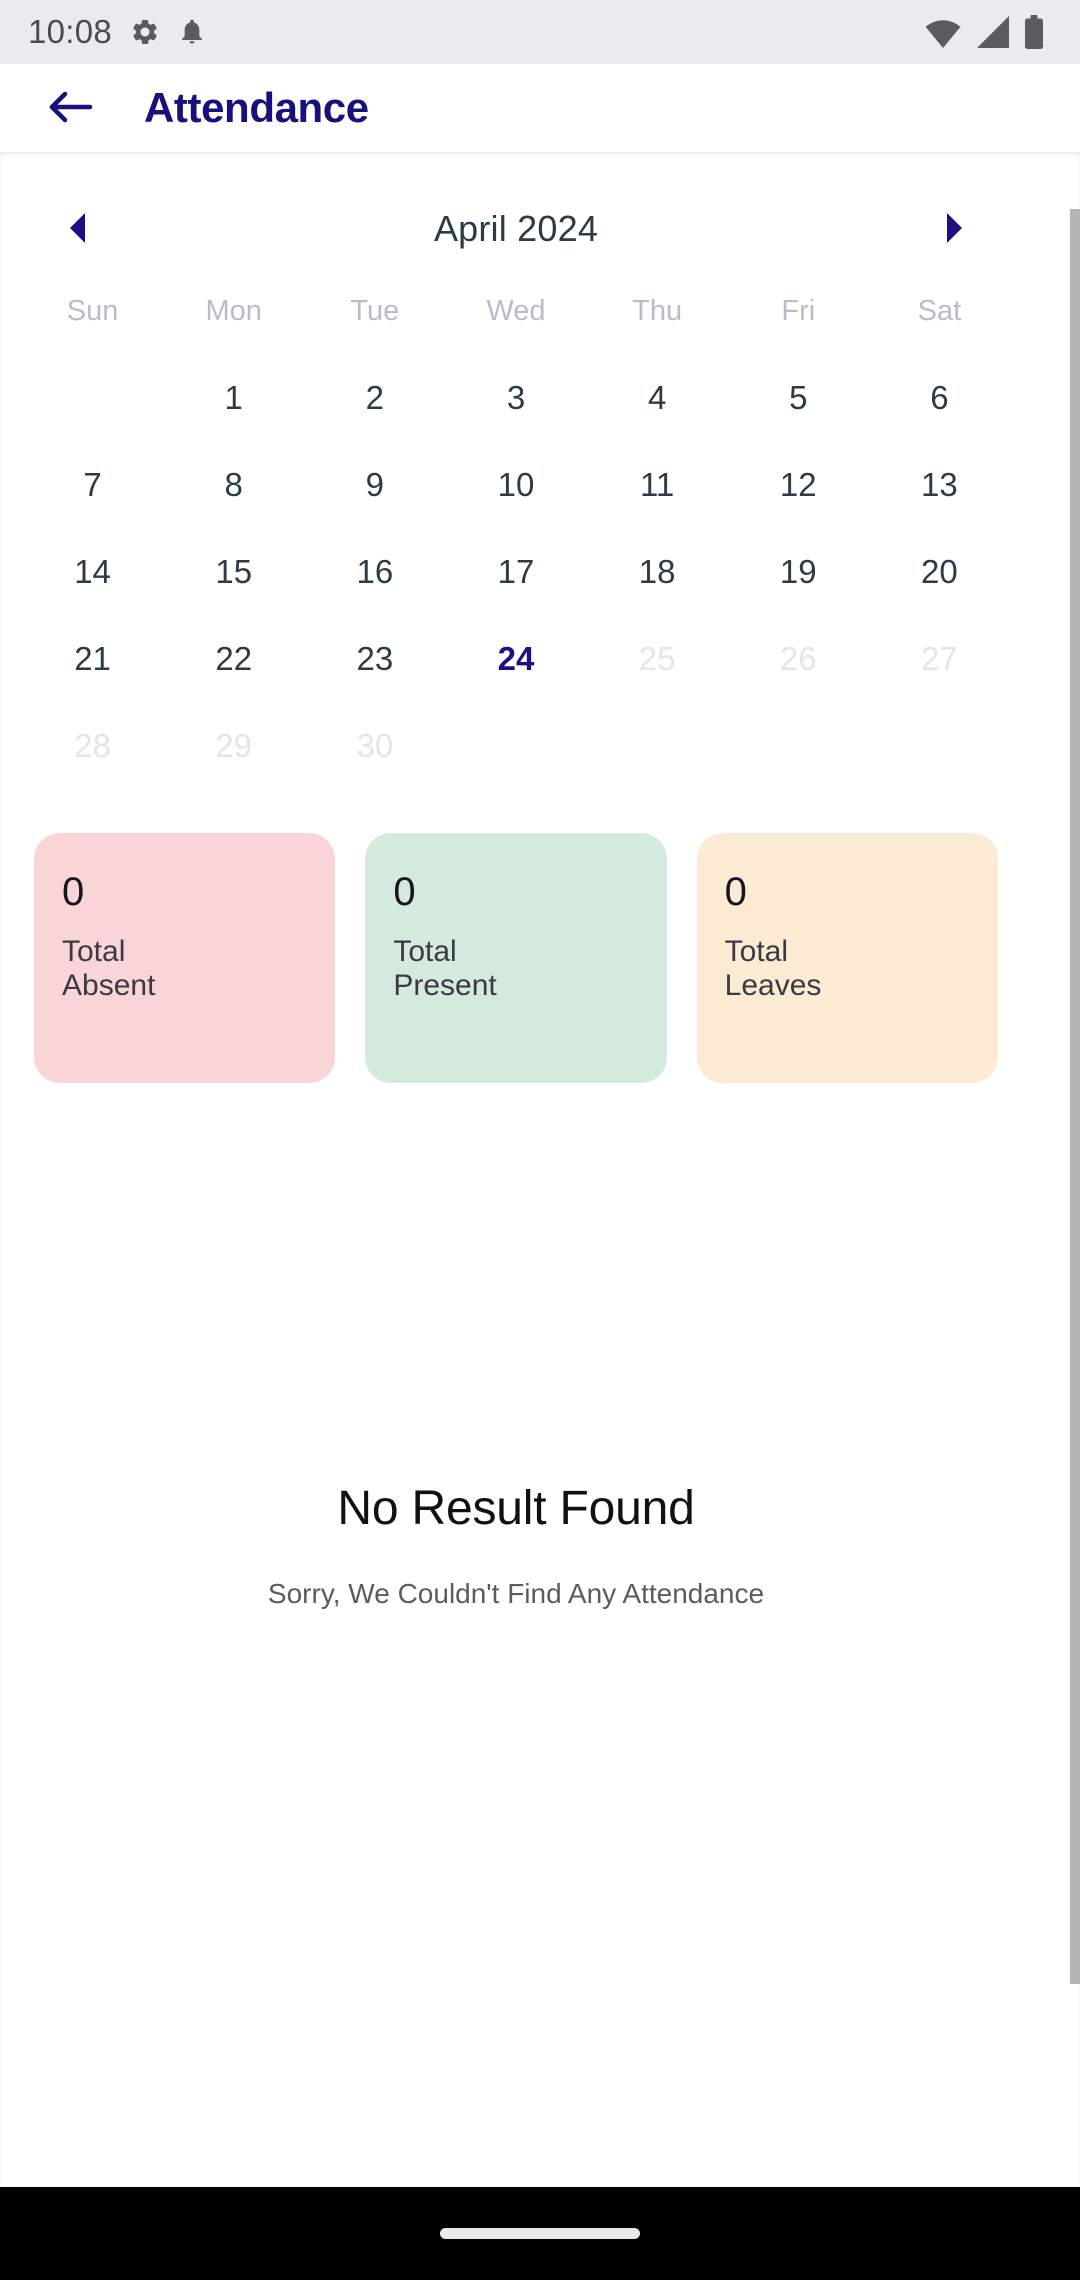  What do you see at coordinates (515, 658) in the screenshot?
I see `calendar-day-24: 24` at bounding box center [515, 658].